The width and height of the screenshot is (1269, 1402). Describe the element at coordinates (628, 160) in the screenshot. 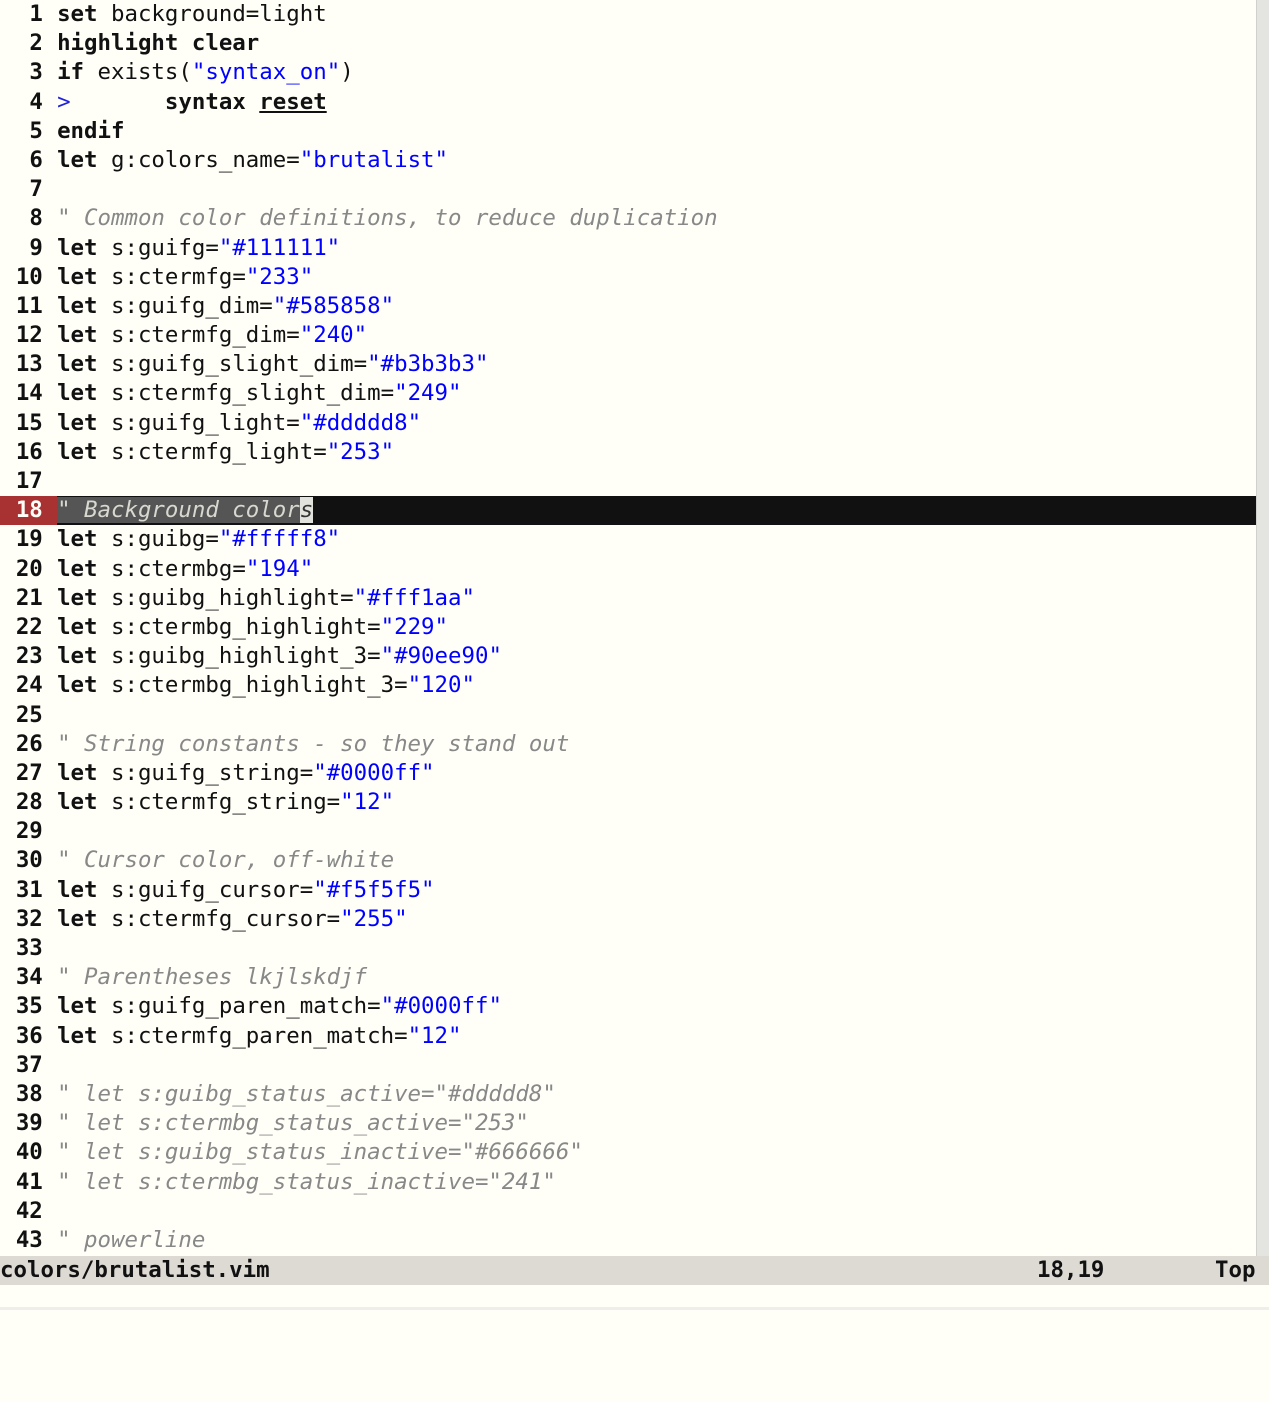

I see `code-line: 6 let g:colors_name="brutalist"` at that location.